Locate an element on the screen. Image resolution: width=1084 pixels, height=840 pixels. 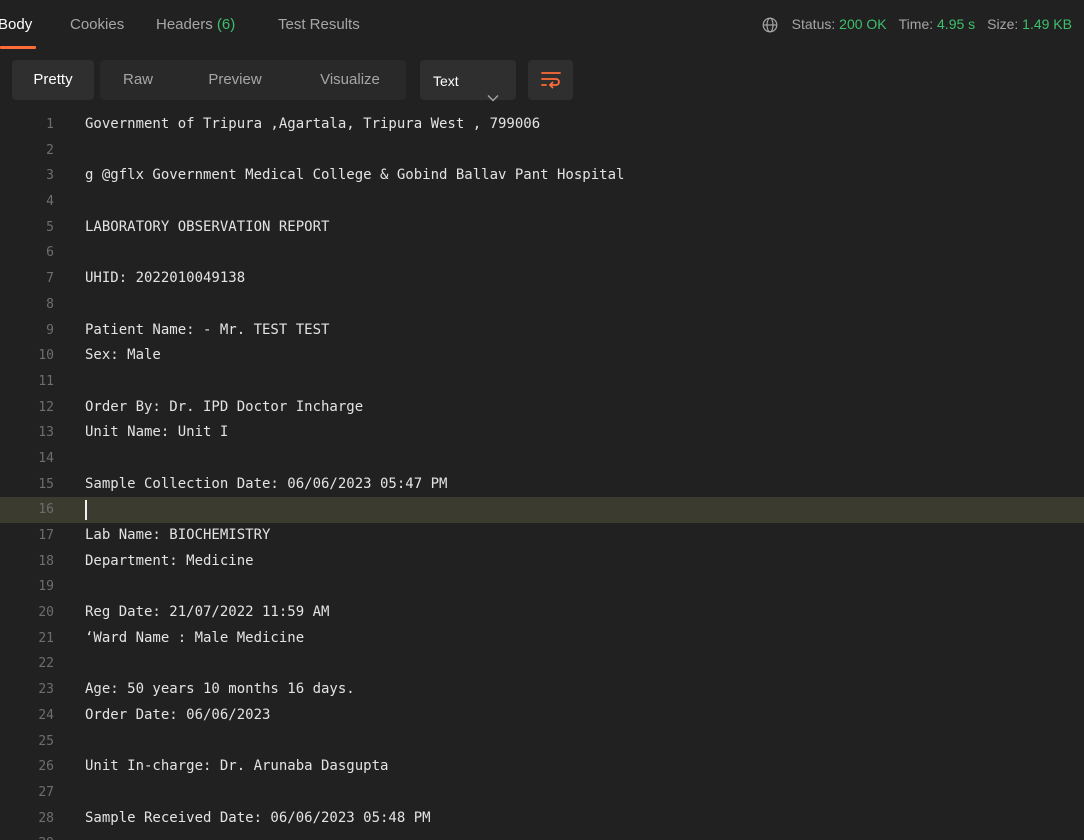
headers-count-badge: (6) is located at coordinates (226, 24).